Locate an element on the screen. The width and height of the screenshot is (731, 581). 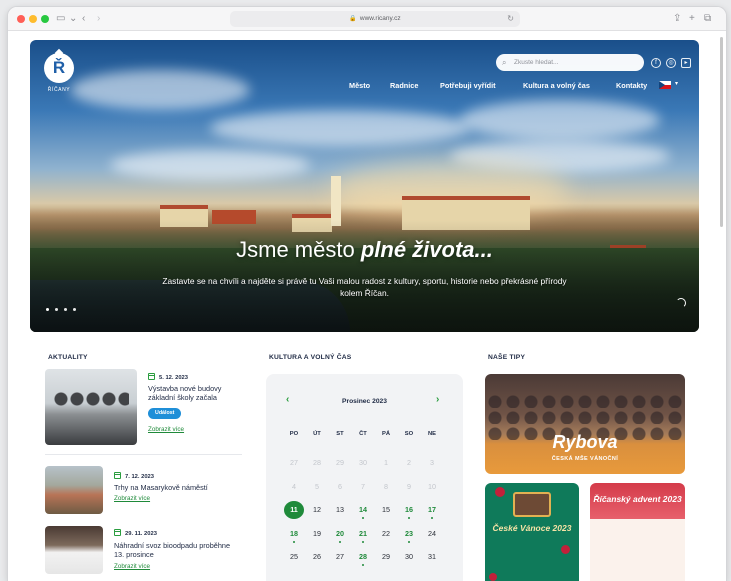
url-text: www.ricany.cz is located at coordinates (380, 18).